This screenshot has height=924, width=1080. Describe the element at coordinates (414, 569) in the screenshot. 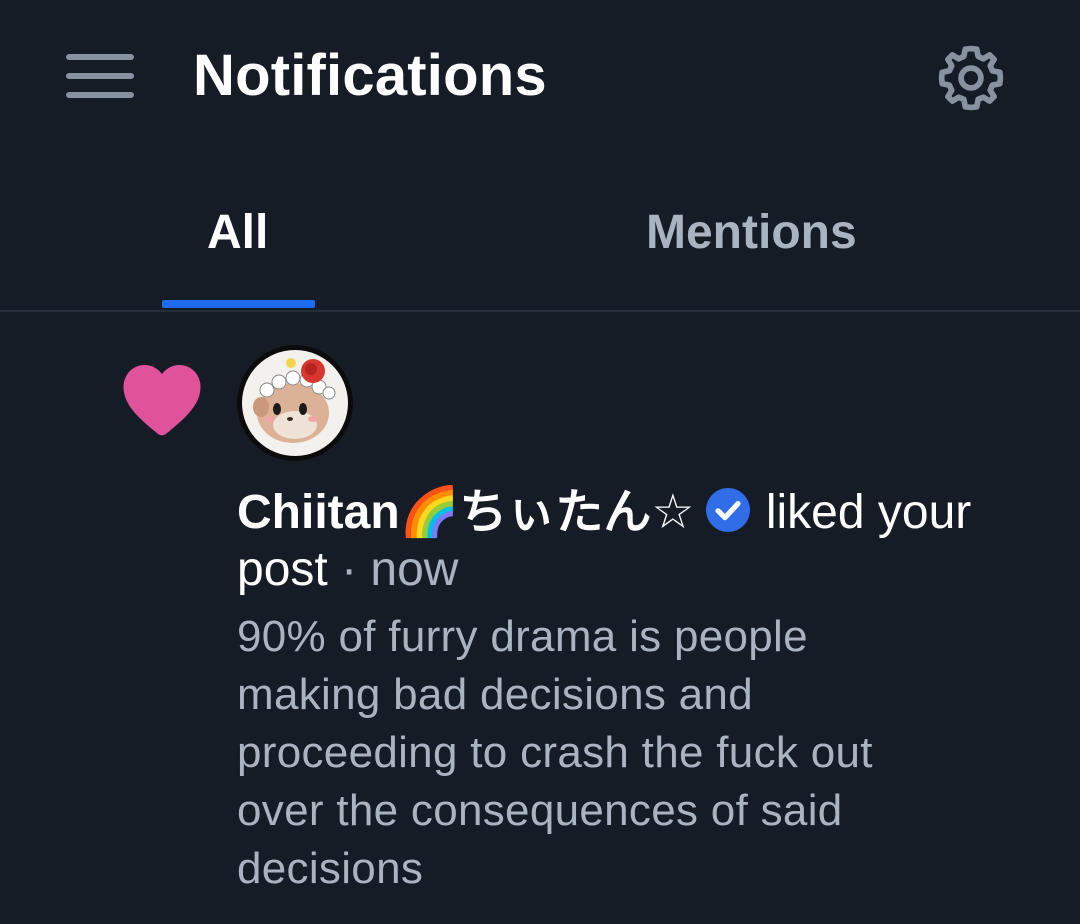

I see `timestamp: now` at that location.